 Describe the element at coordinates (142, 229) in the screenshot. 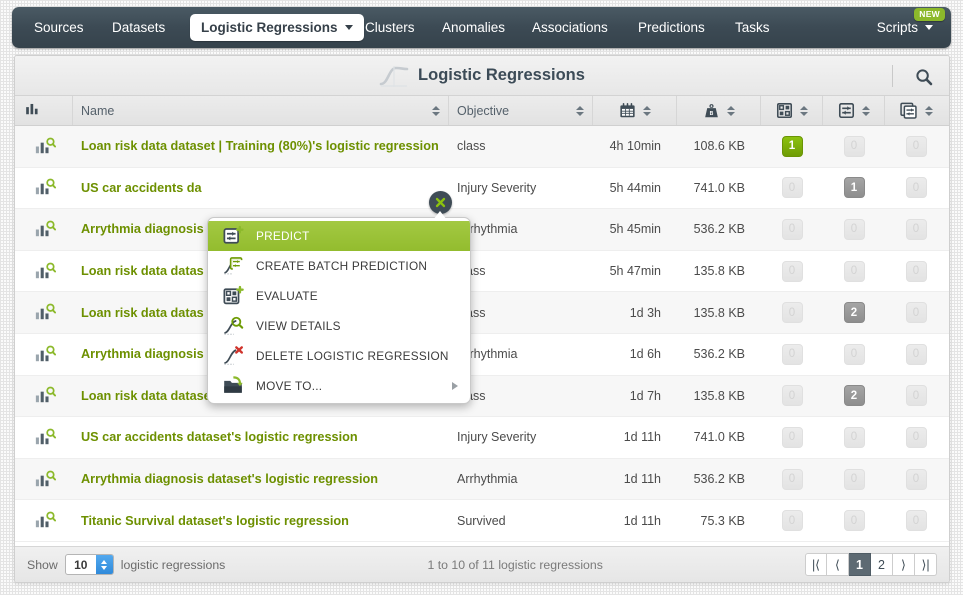

I see `row-name-link: Arrythmia diagnosis` at that location.